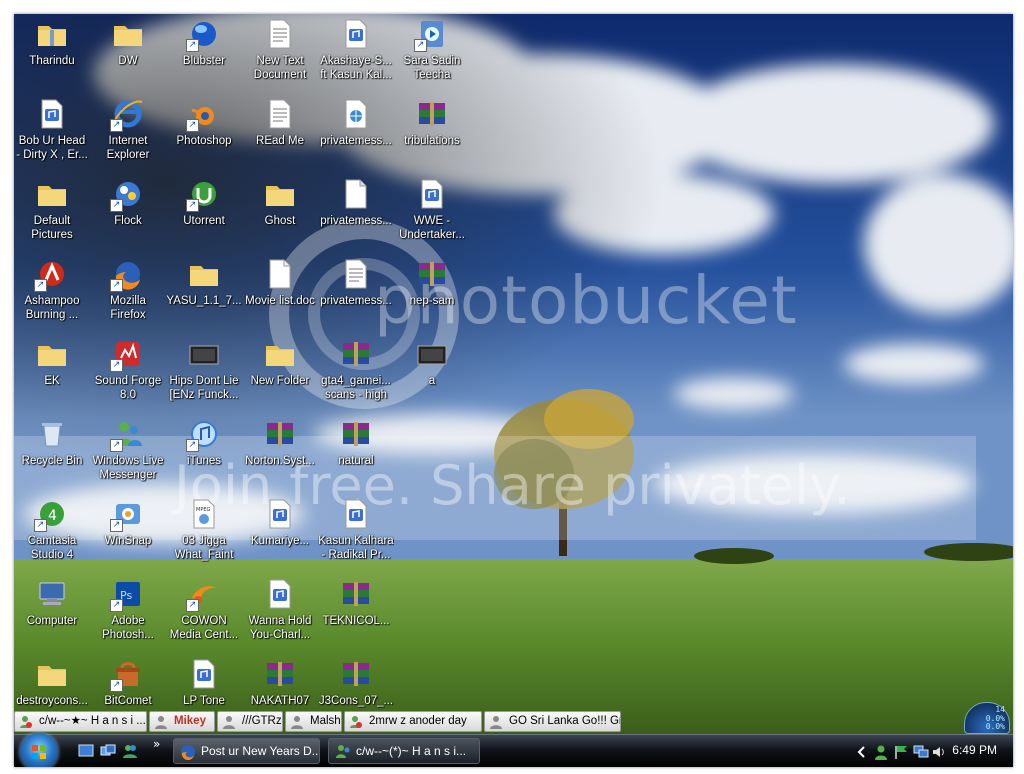 The width and height of the screenshot is (1024, 774). What do you see at coordinates (127, 595) in the screenshot?
I see `photoshop-icon: Ps ↗` at bounding box center [127, 595].